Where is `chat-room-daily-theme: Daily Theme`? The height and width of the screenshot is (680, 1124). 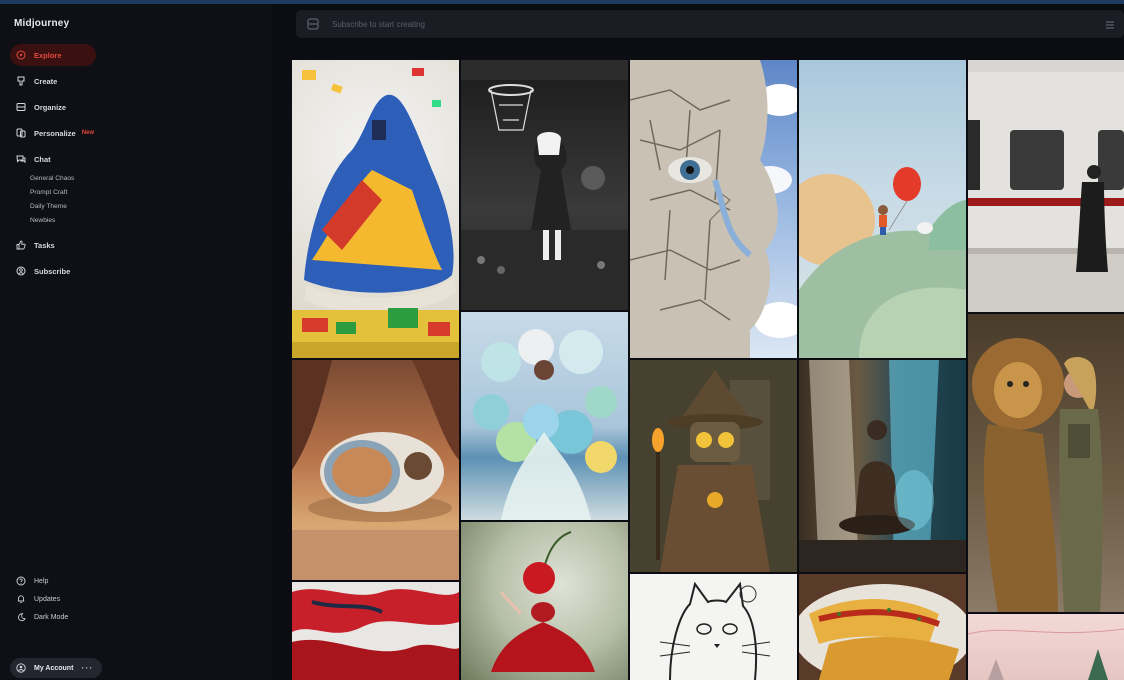 chat-room-daily-theme: Daily Theme is located at coordinates (143, 207).